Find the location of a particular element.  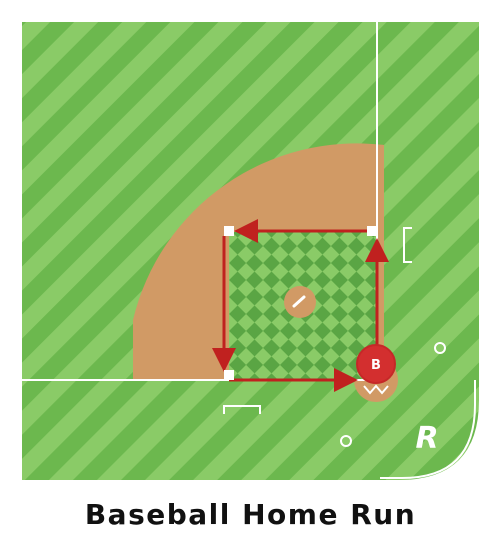

first-base is located at coordinates (372, 231).